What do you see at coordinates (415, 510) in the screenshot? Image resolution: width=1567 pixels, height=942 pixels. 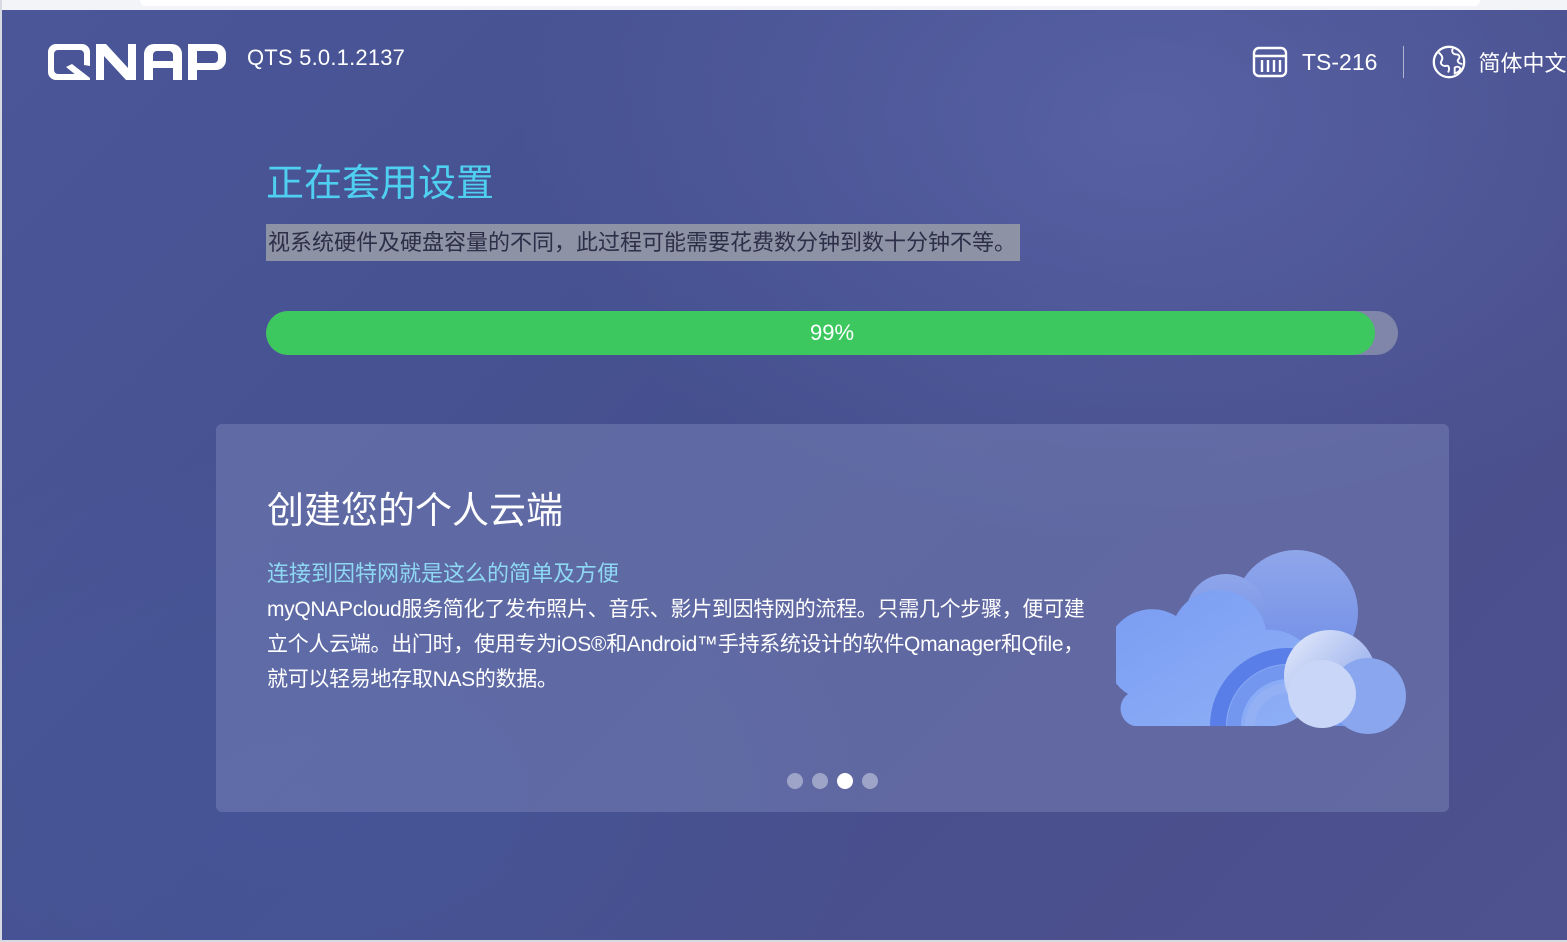 I see `card-title: 创建您的个人云端` at bounding box center [415, 510].